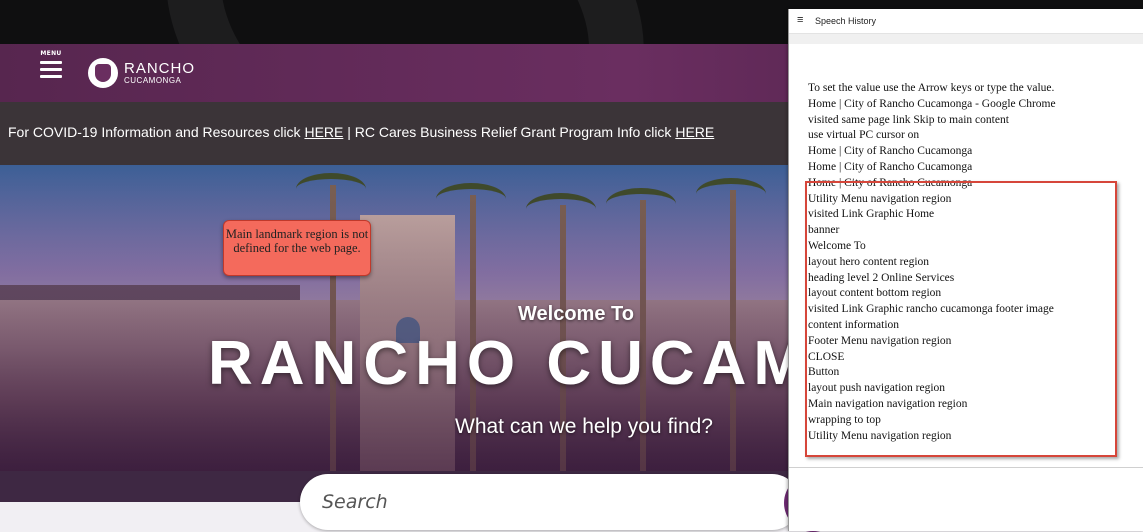 Image resolution: width=1143 pixels, height=532 pixels. I want to click on menu-button: MENU, so click(51, 72).